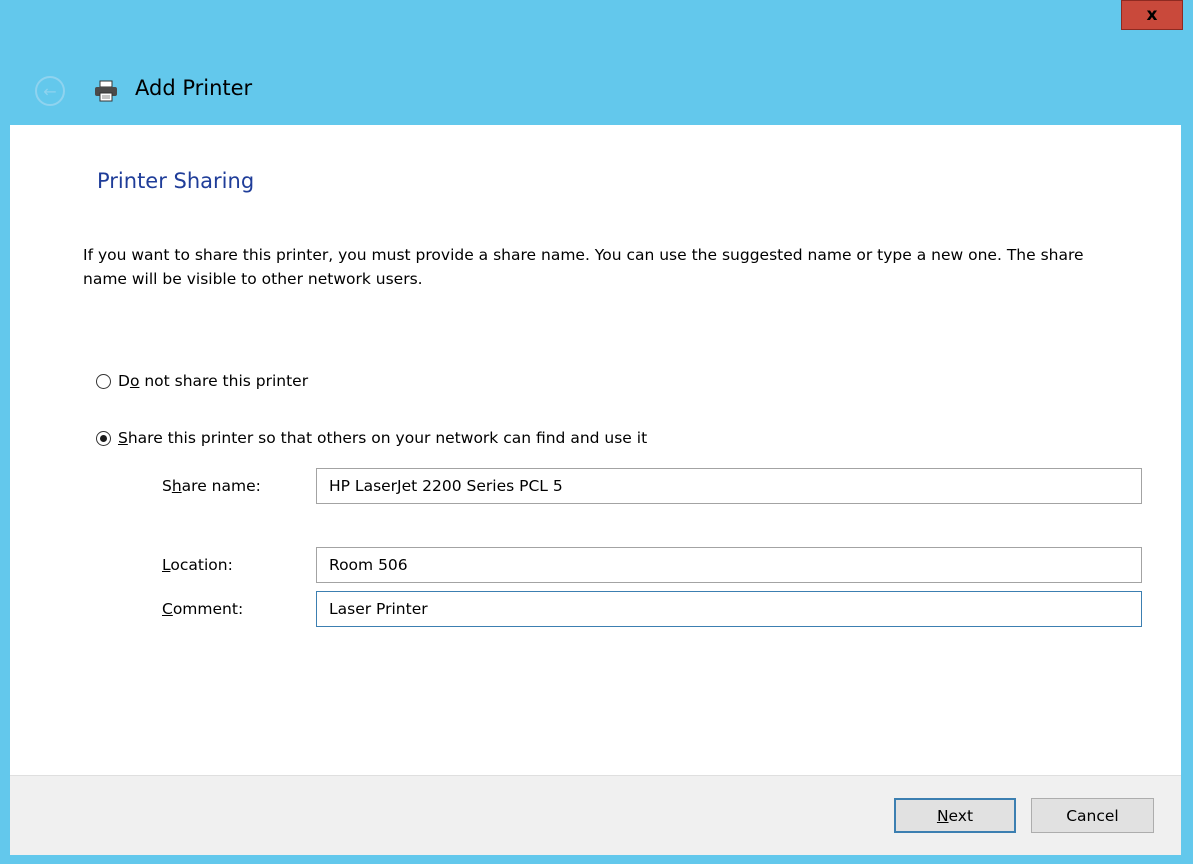 The height and width of the screenshot is (864, 1193). What do you see at coordinates (729, 609) in the screenshot?
I see `comment-input` at bounding box center [729, 609].